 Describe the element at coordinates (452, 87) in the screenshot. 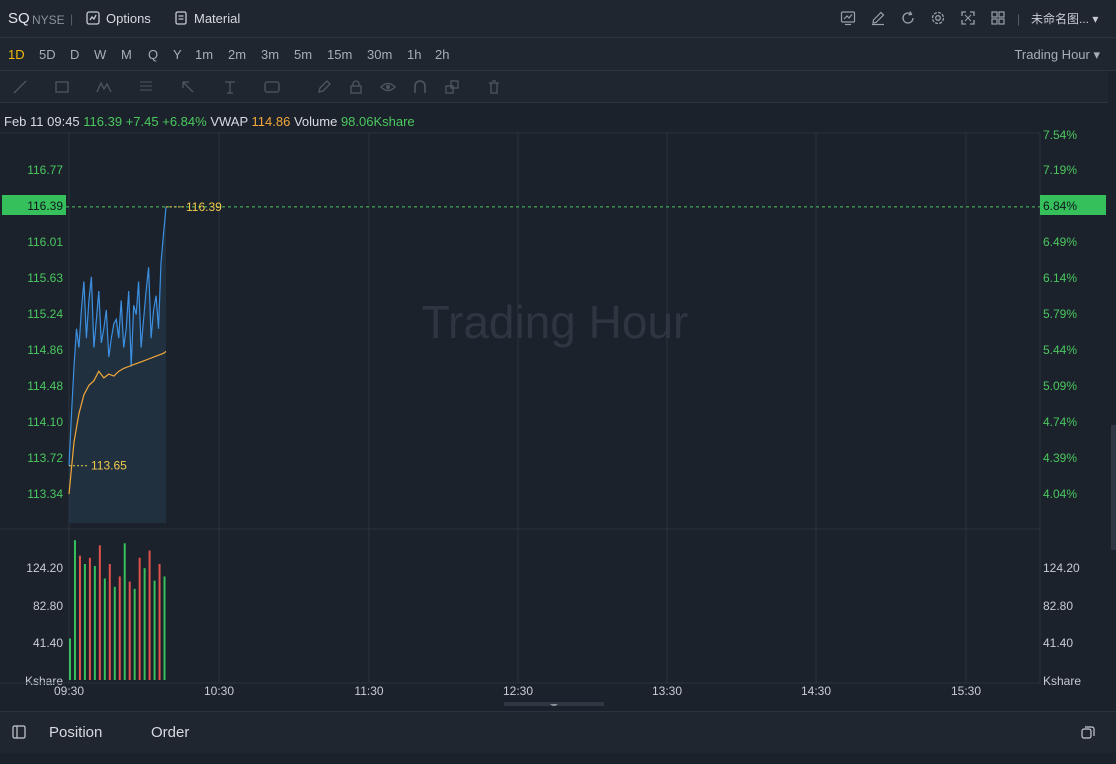

I see `link-icon` at that location.